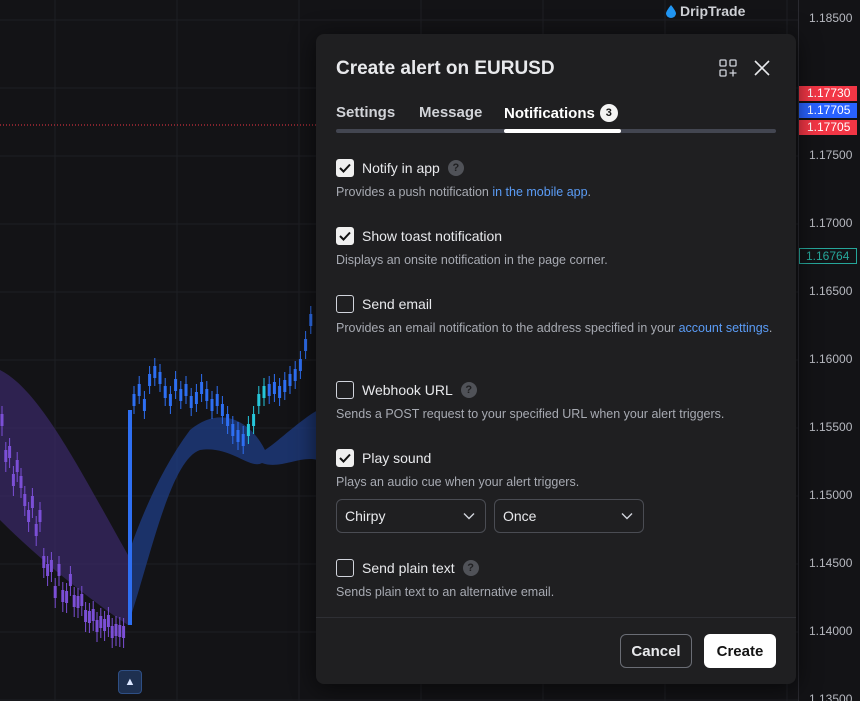 Image resolution: width=860 pixels, height=701 pixels. I want to click on send-email-label: Send email, so click(397, 304).